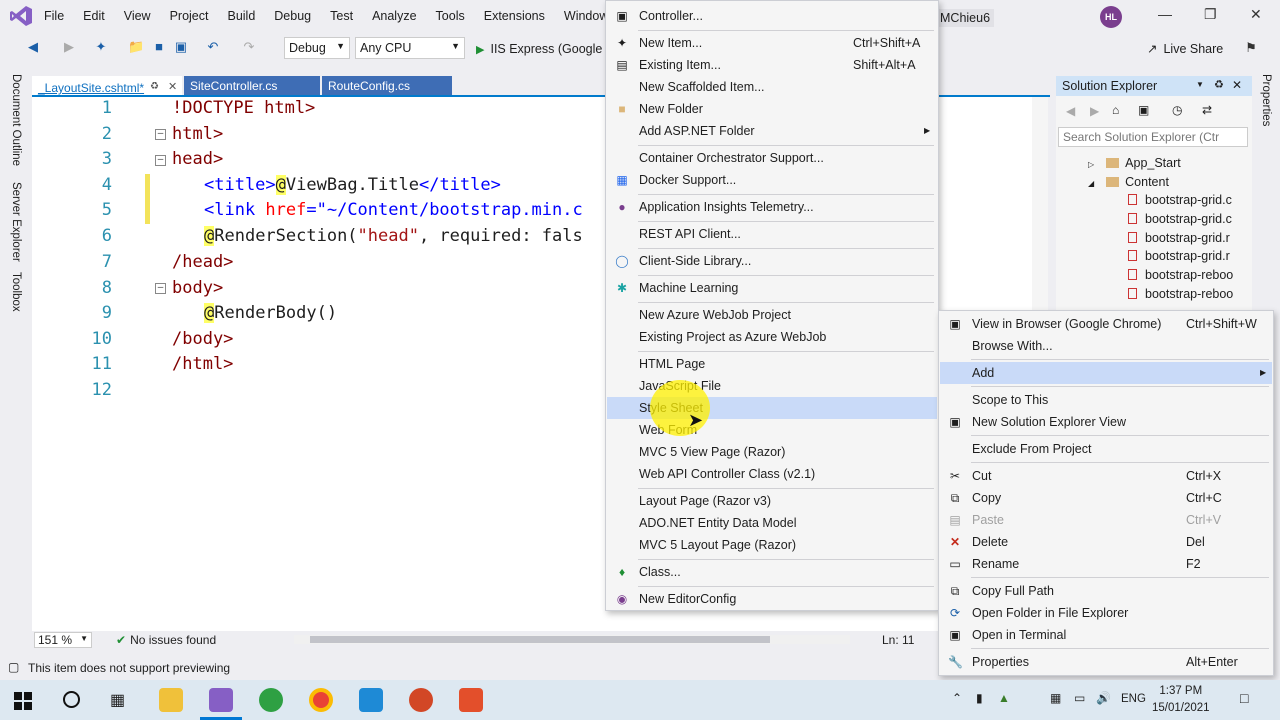 The width and height of the screenshot is (1280, 720). What do you see at coordinates (107, 86) in the screenshot?
I see `tab-layoutsite: _LayoutSite.cshtml* ♻ ✕` at bounding box center [107, 86].